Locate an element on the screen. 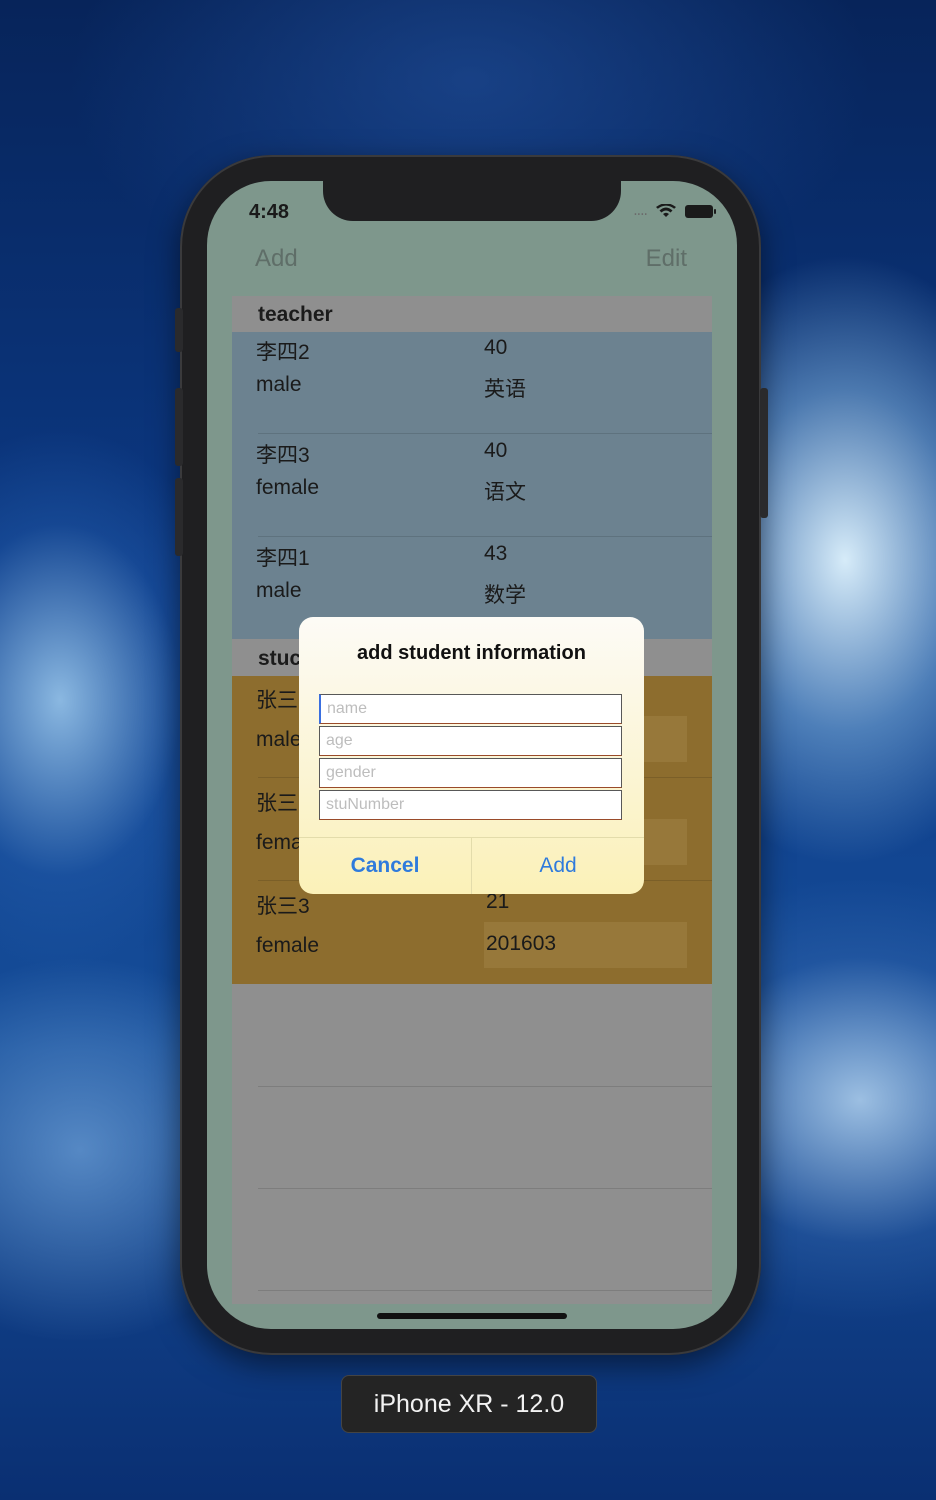  home-indicator is located at coordinates (472, 1316).